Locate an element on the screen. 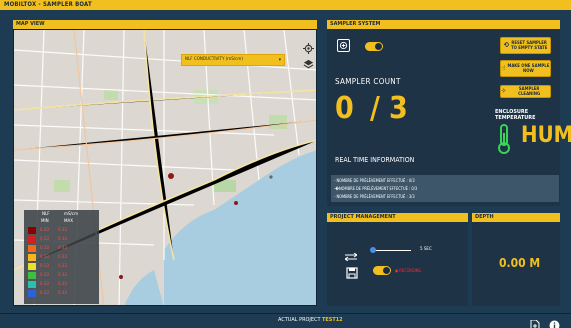 The width and height of the screenshot is (571, 328). sampler-cleaning-label: SAMPLER CLEANING is located at coordinates (529, 91).